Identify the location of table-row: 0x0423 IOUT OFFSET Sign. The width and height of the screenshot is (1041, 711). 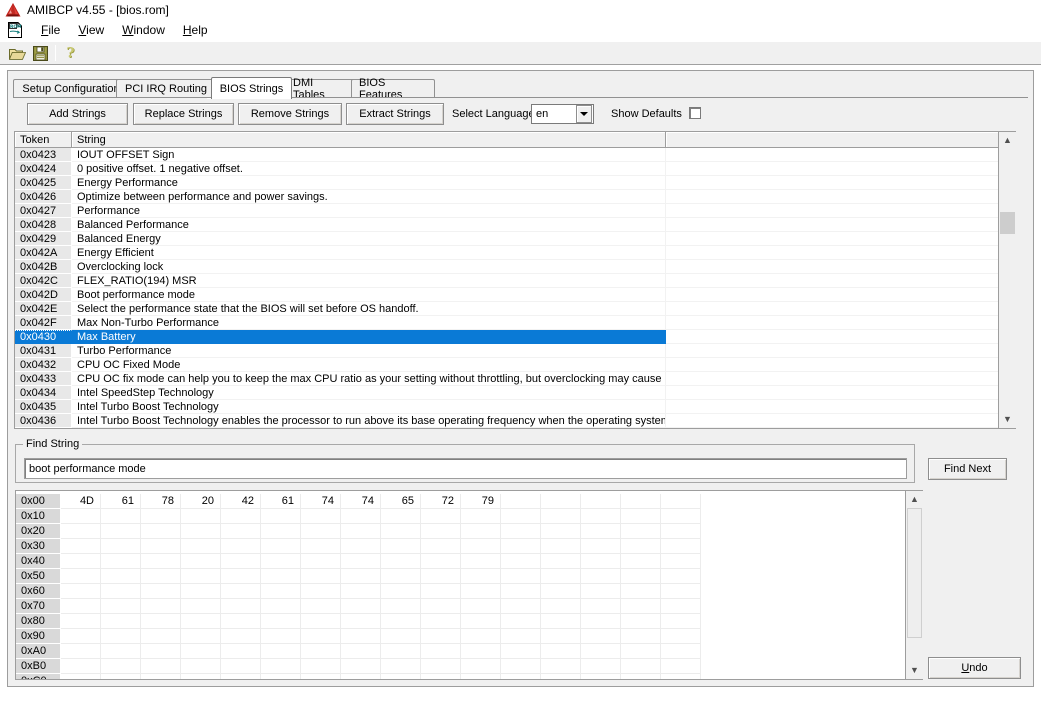
(506, 155).